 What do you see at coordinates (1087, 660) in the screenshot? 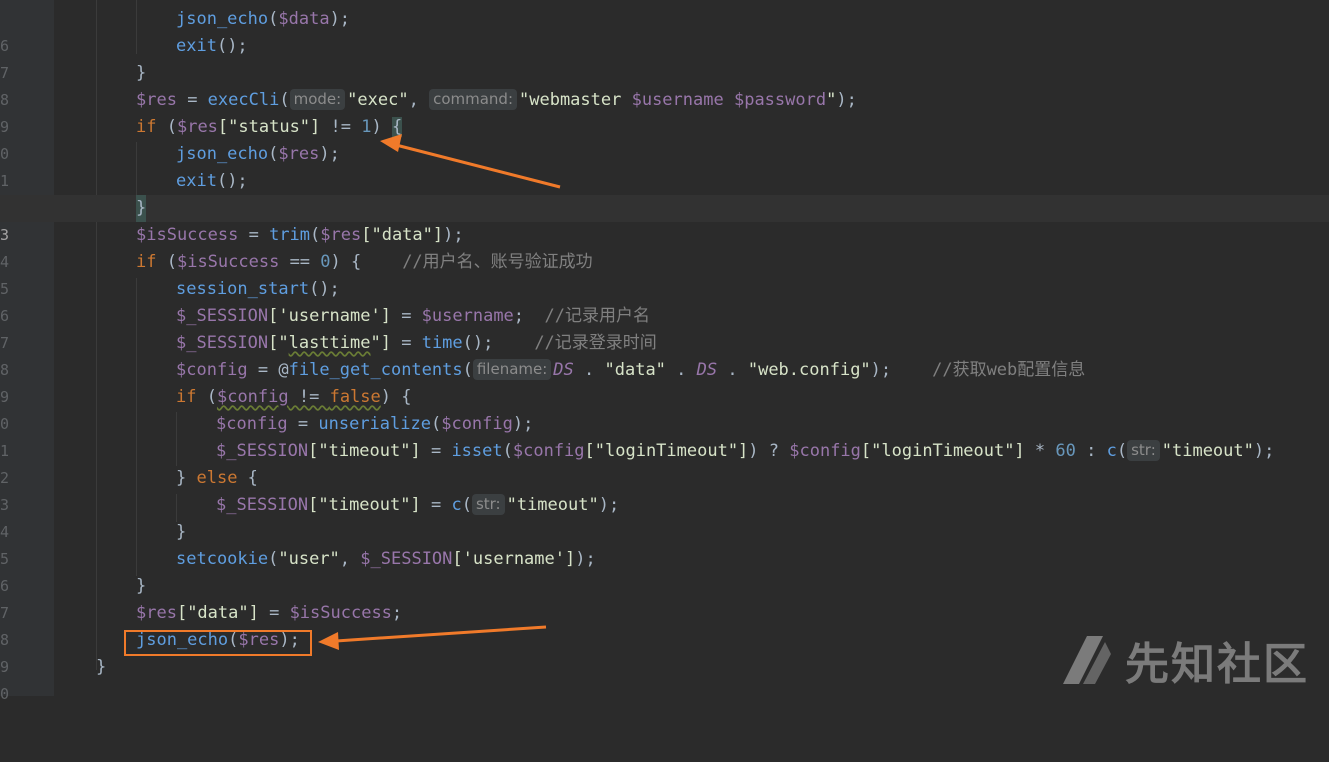
I see `xianzhi-logo-icon` at bounding box center [1087, 660].